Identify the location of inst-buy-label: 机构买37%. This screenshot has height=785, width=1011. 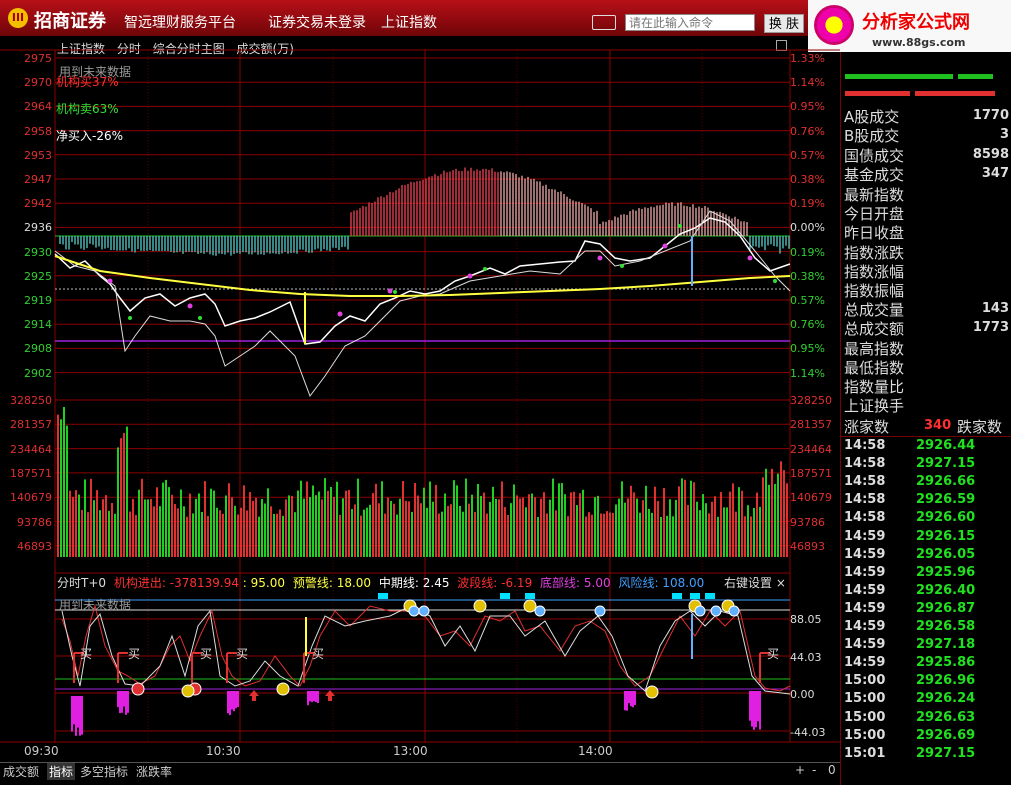
(87, 82).